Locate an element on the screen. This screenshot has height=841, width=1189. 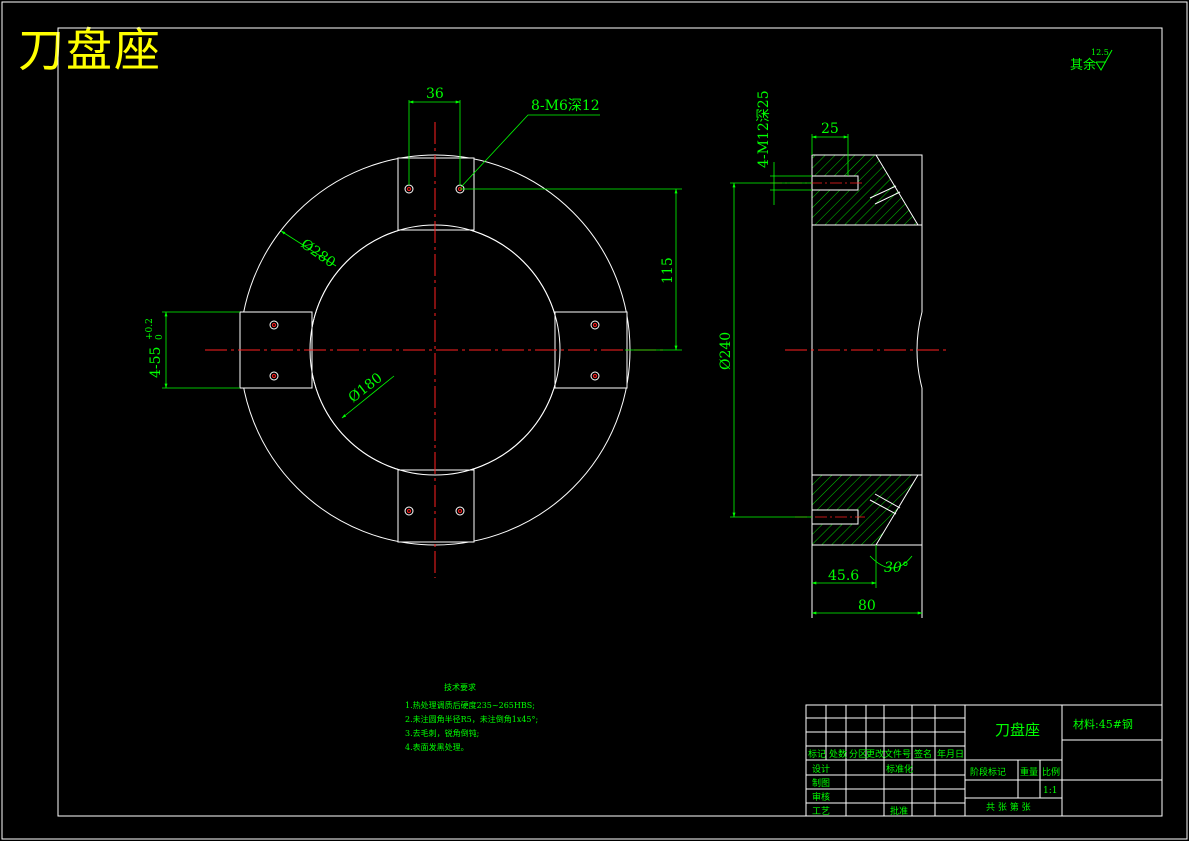
dim-slot: 4-55 is located at coordinates (156, 362).